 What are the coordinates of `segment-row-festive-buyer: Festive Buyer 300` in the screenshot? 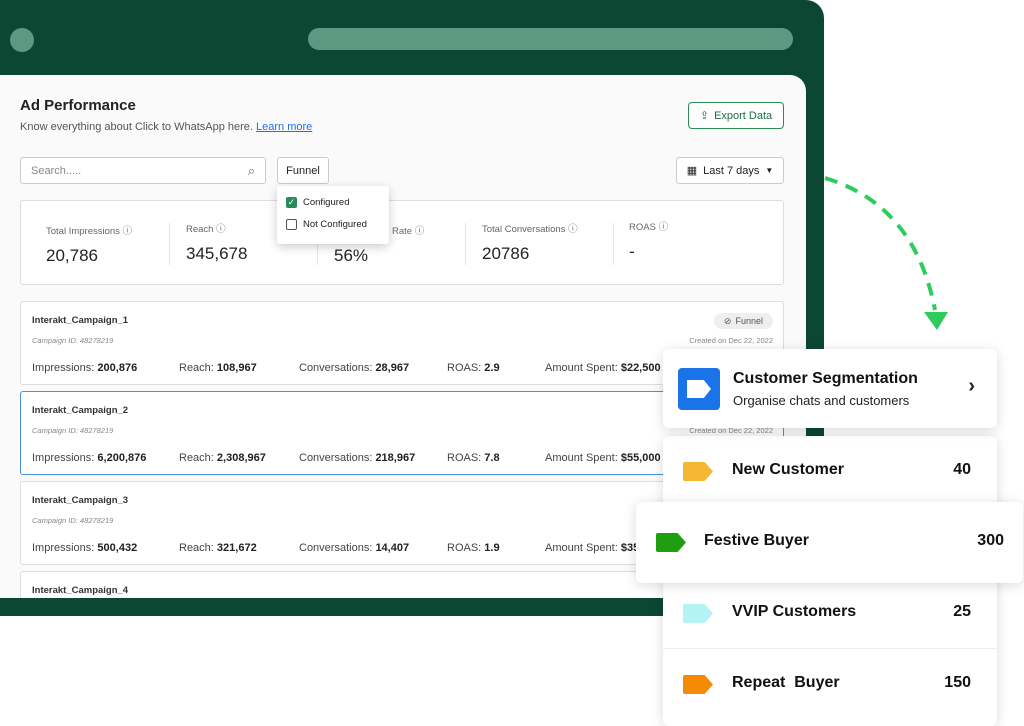 It's located at (829, 542).